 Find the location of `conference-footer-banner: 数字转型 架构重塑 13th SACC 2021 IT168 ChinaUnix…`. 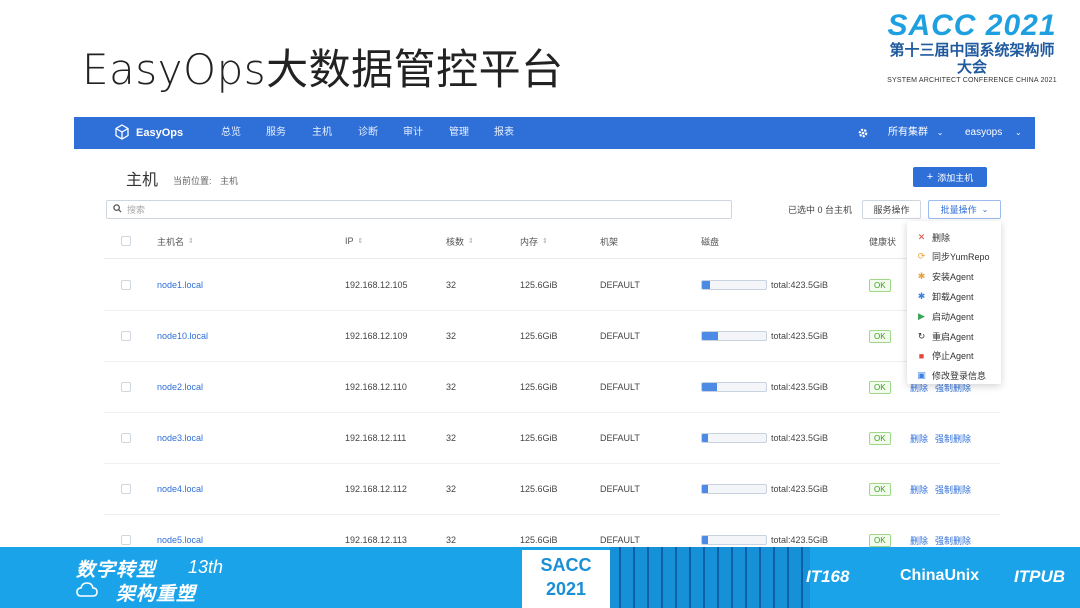

conference-footer-banner: 数字转型 架构重塑 13th SACC 2021 IT168 ChinaUnix… is located at coordinates (540, 577).